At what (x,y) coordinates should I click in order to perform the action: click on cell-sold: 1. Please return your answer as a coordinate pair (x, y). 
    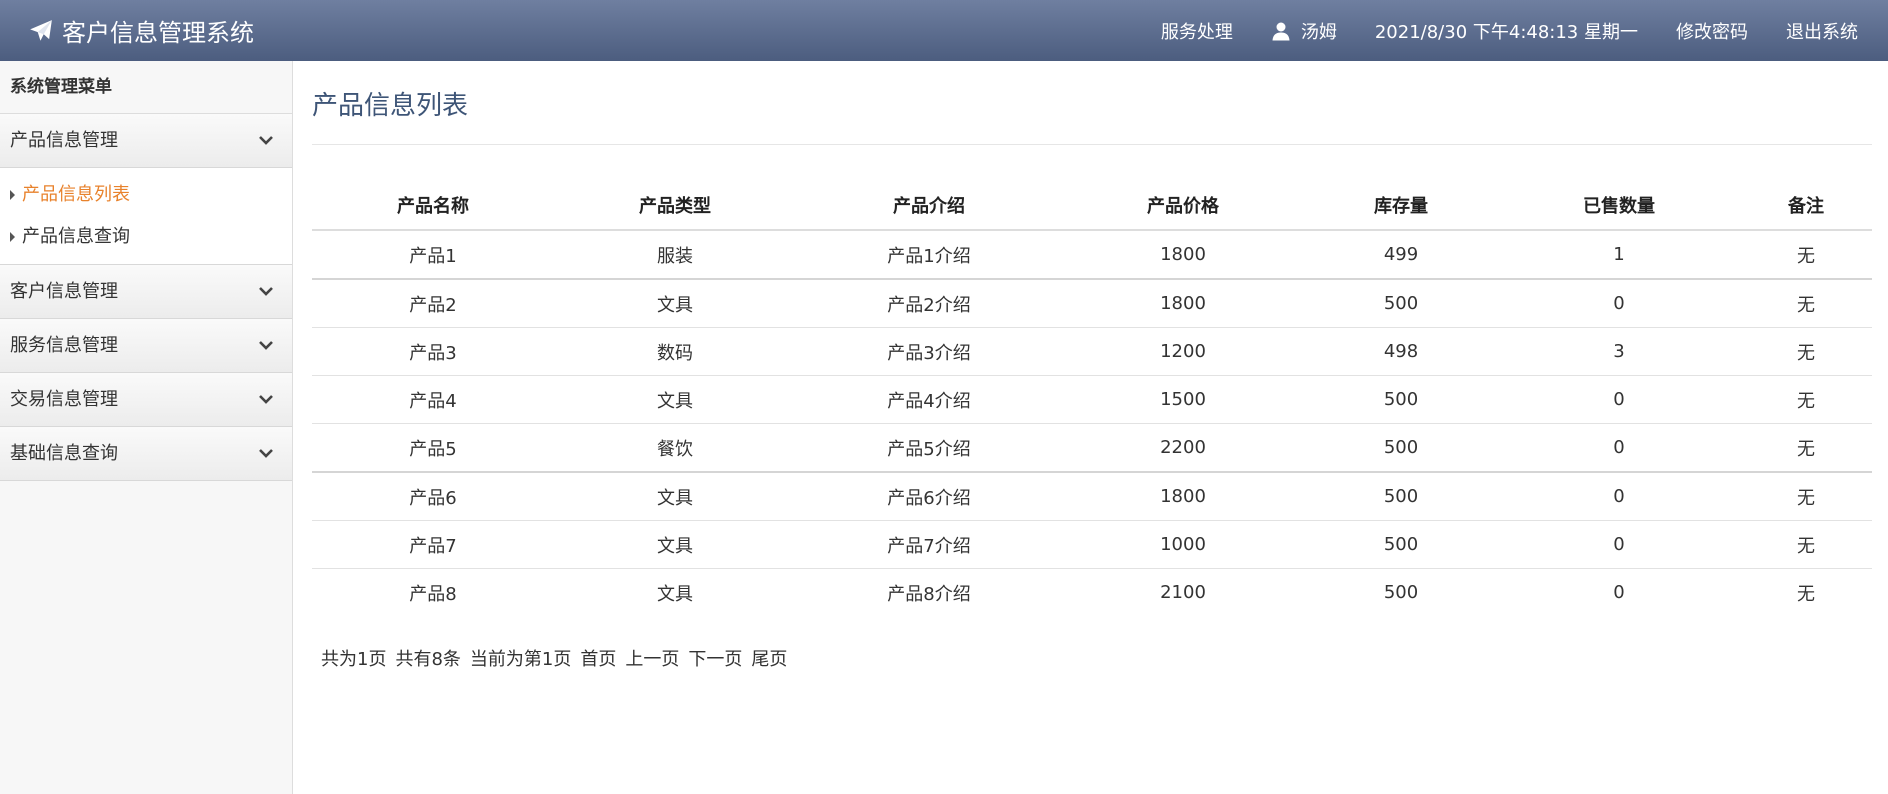
    Looking at the image, I should click on (1619, 255).